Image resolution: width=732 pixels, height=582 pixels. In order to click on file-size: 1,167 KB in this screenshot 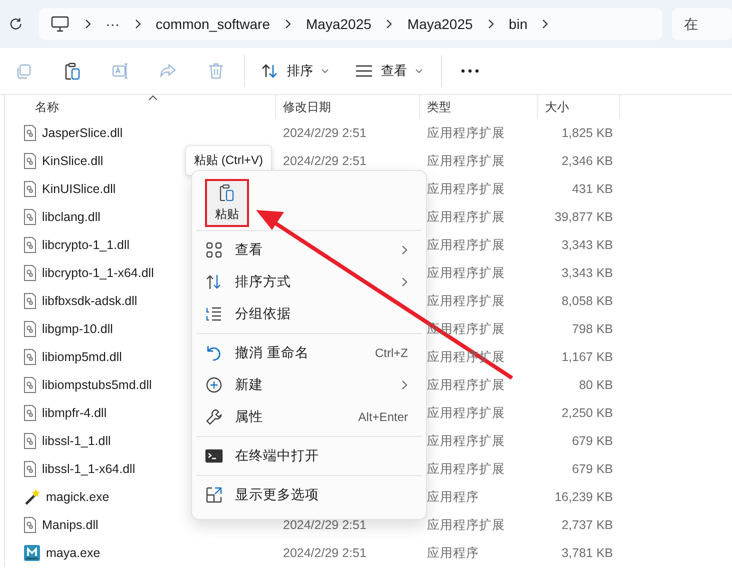, I will do `click(587, 357)`.